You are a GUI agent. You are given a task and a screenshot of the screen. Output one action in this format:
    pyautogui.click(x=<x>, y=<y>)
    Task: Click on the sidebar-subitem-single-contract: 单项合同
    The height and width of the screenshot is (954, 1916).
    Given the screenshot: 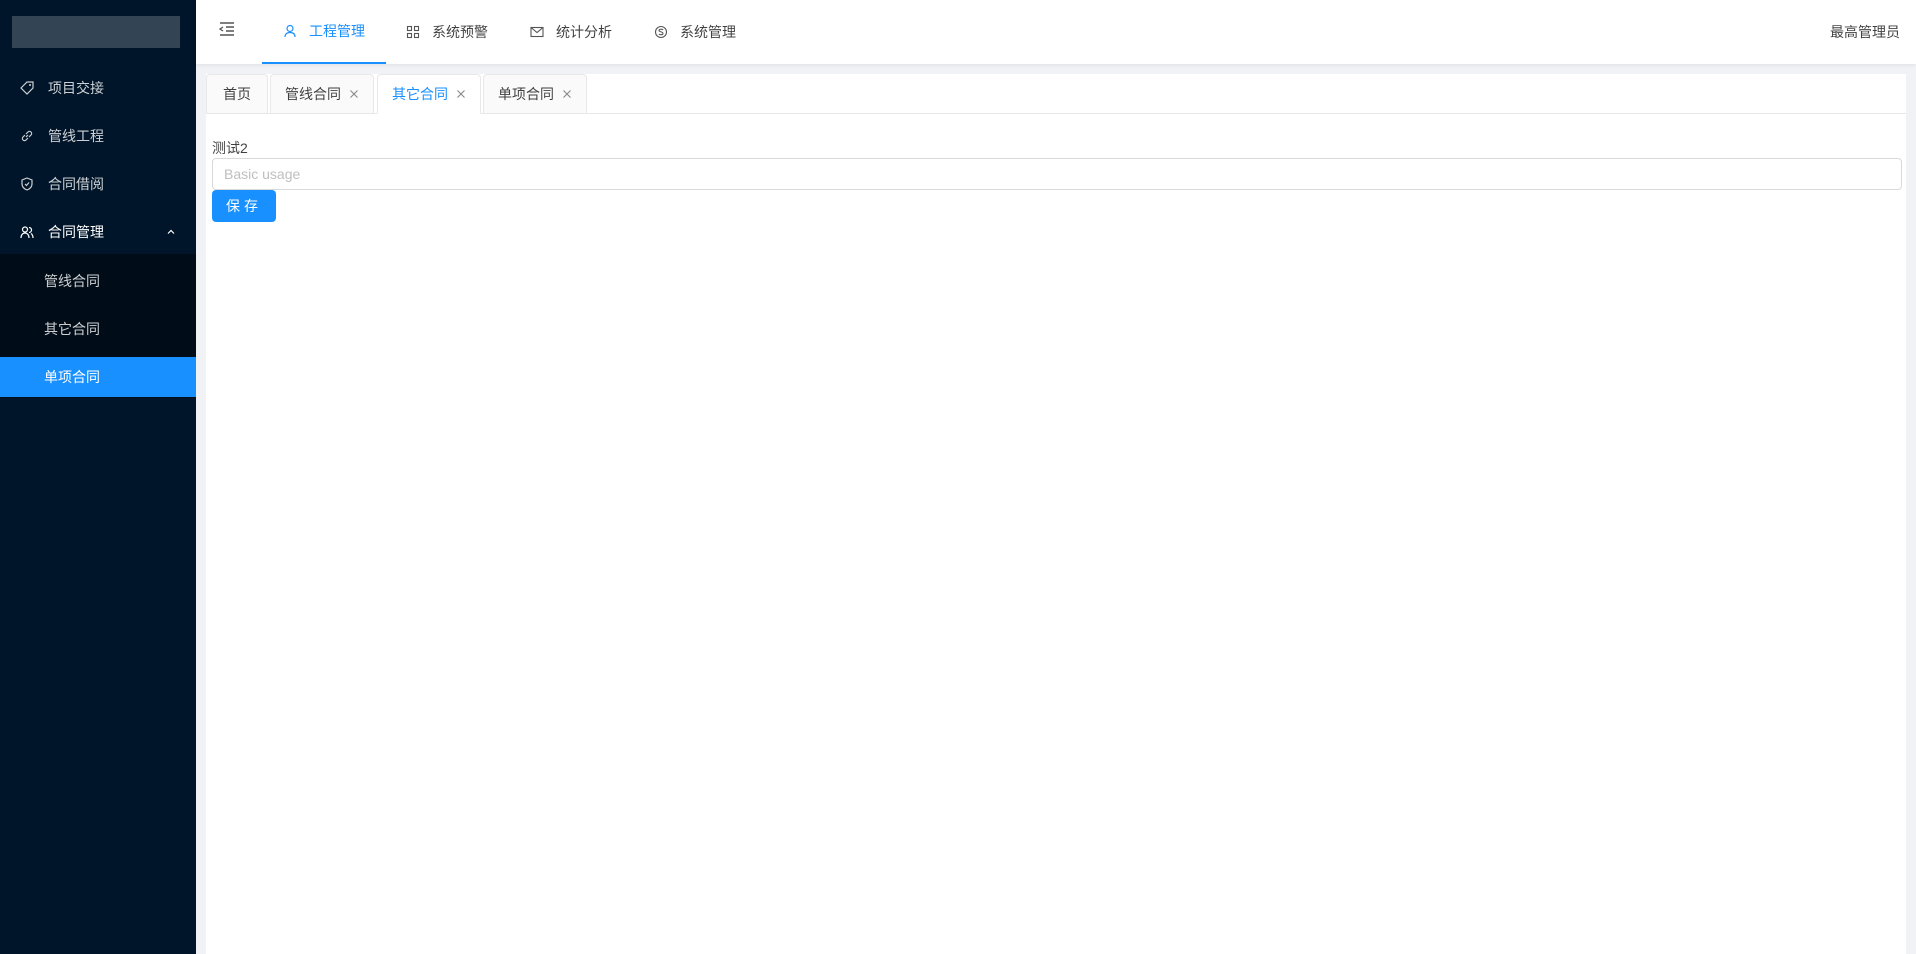 What is the action you would take?
    pyautogui.click(x=98, y=377)
    